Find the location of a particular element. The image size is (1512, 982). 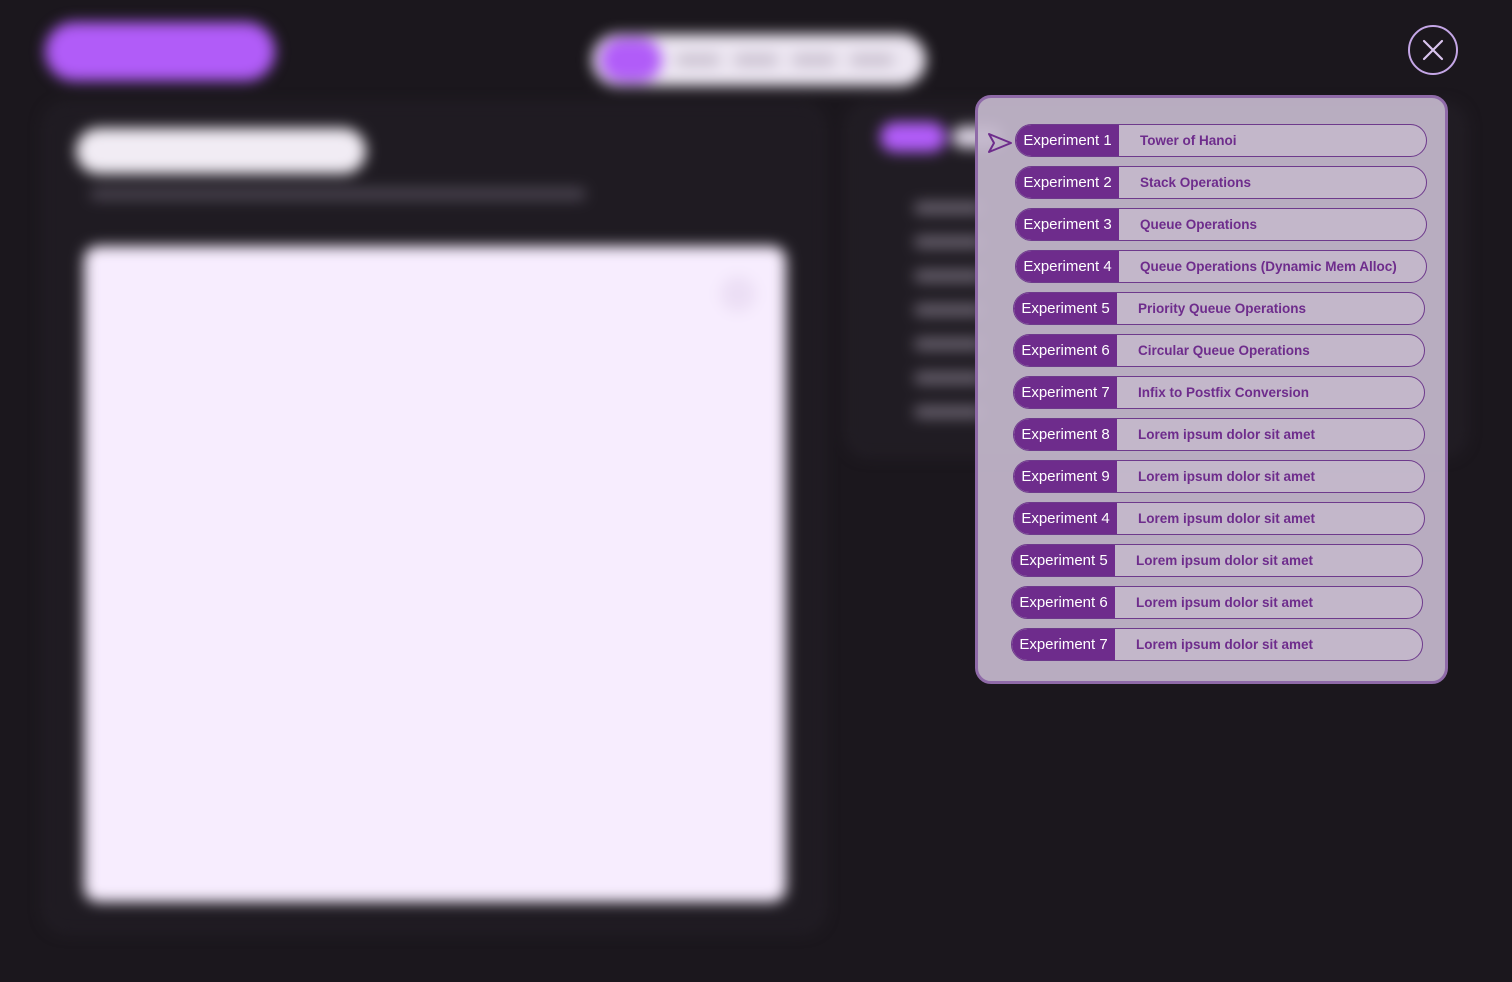

experiment-title: Stack Operations is located at coordinates (1196, 182).